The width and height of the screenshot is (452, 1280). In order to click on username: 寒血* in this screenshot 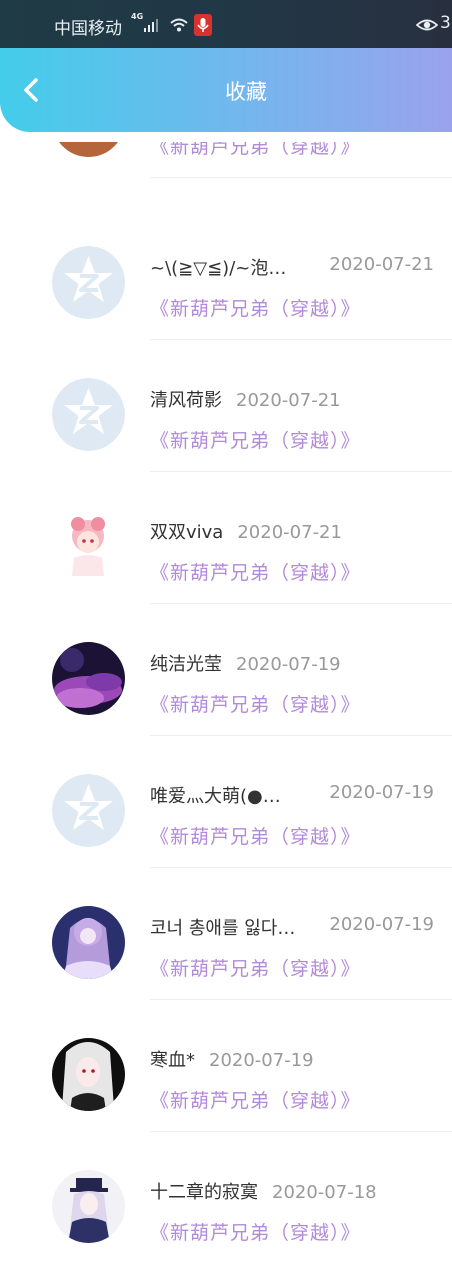, I will do `click(172, 1060)`.